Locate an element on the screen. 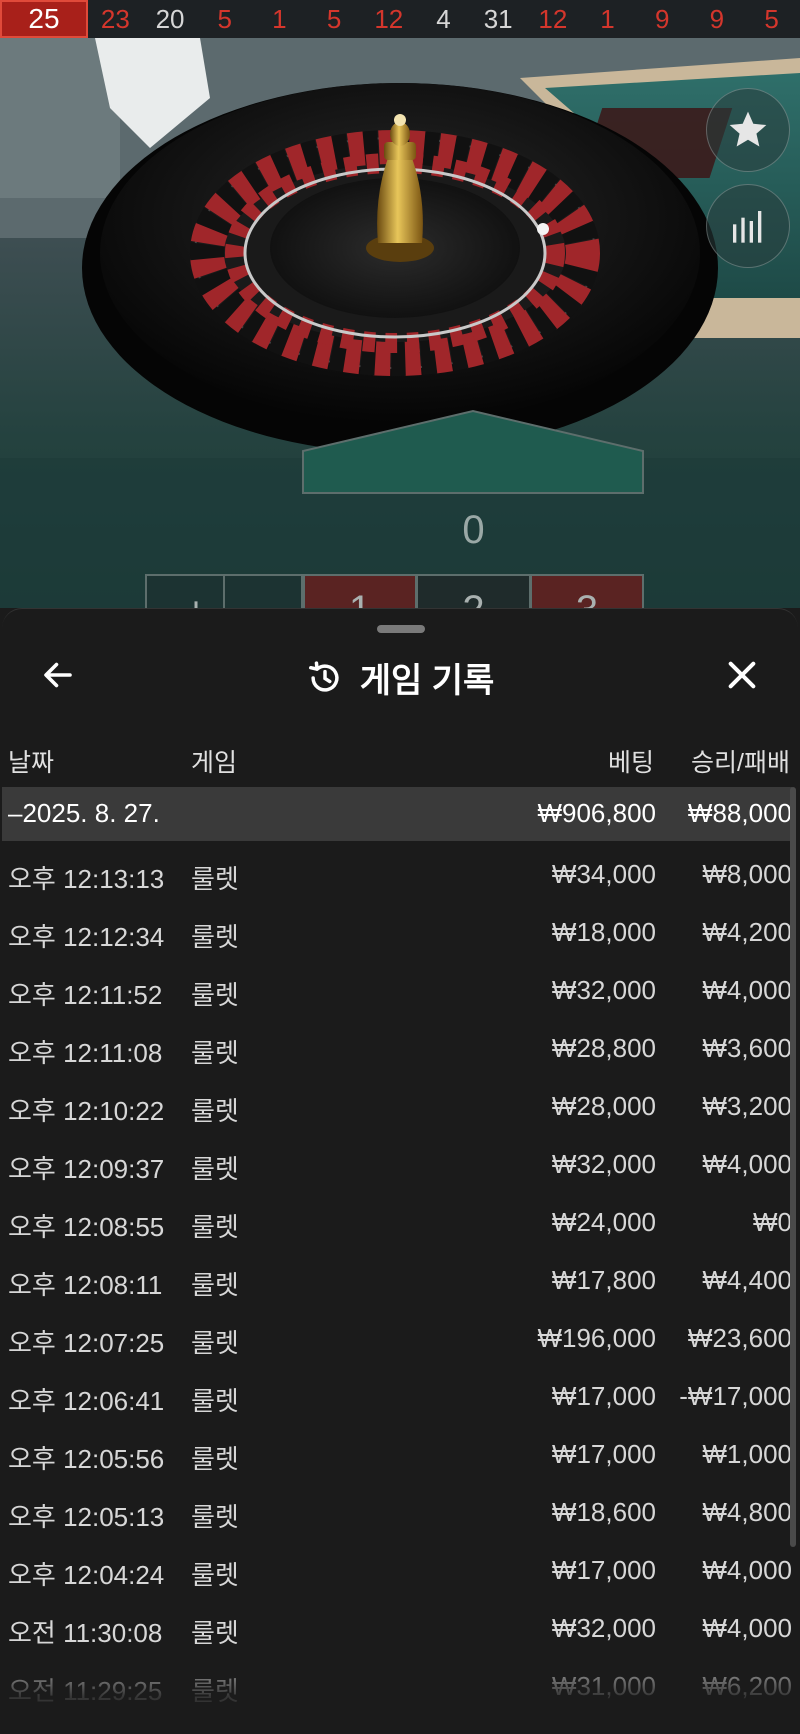 This screenshot has height=1734, width=800. bet-number-2: 2 is located at coordinates (473, 591).